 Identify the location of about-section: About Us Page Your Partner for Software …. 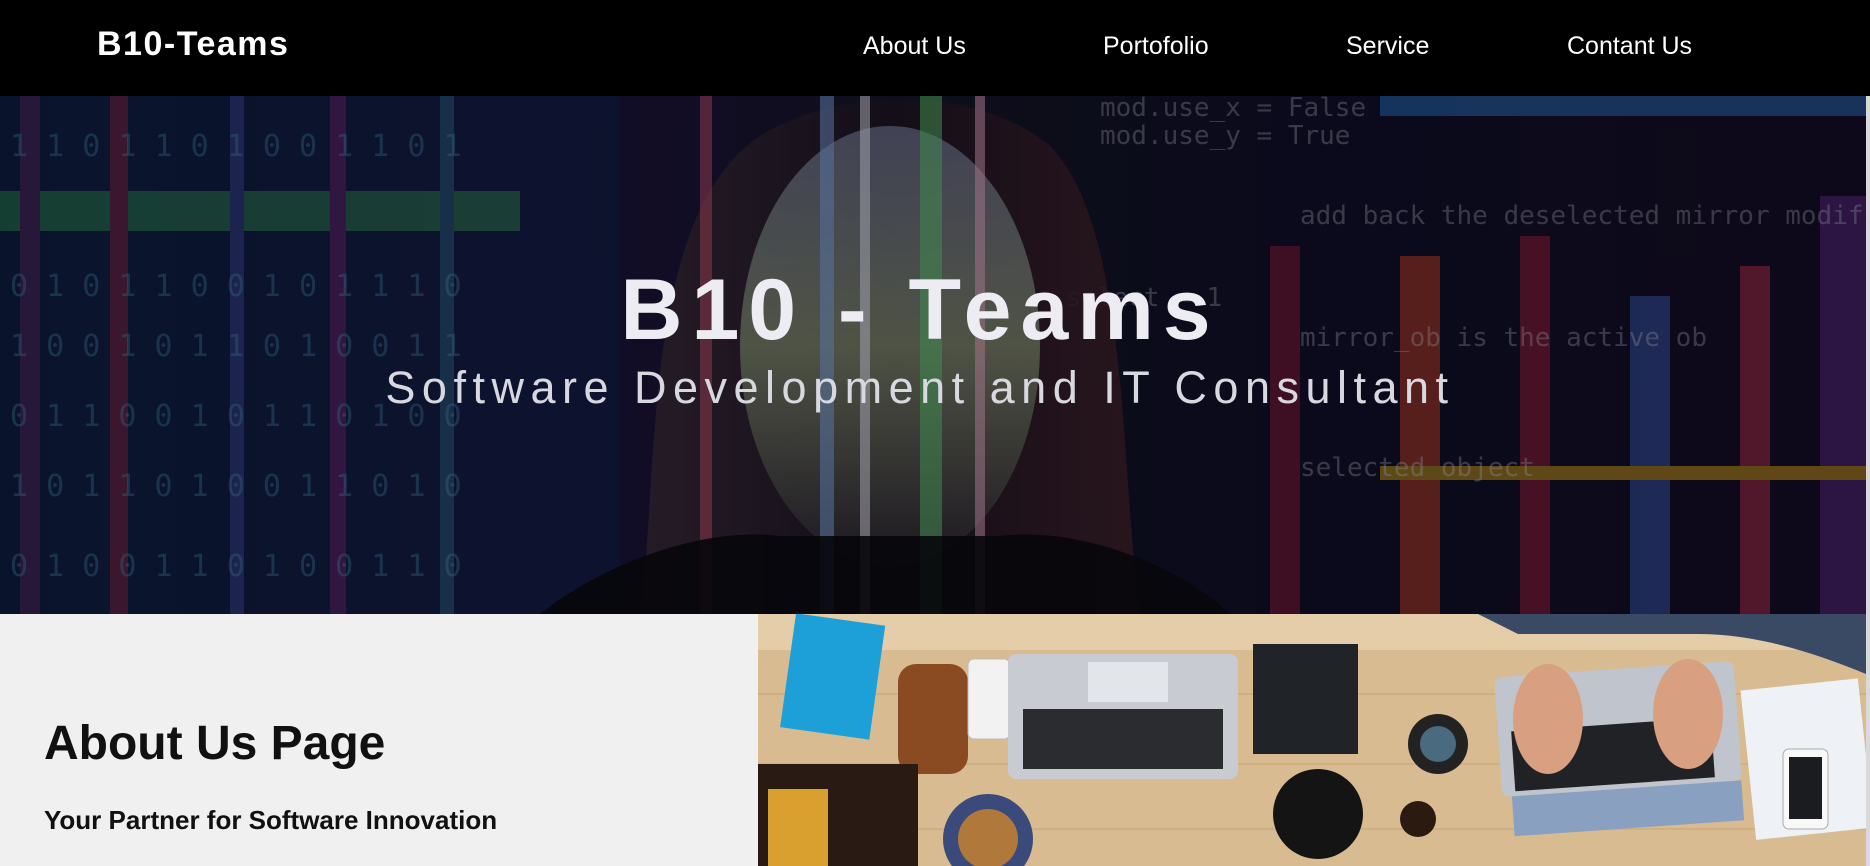
(379, 740).